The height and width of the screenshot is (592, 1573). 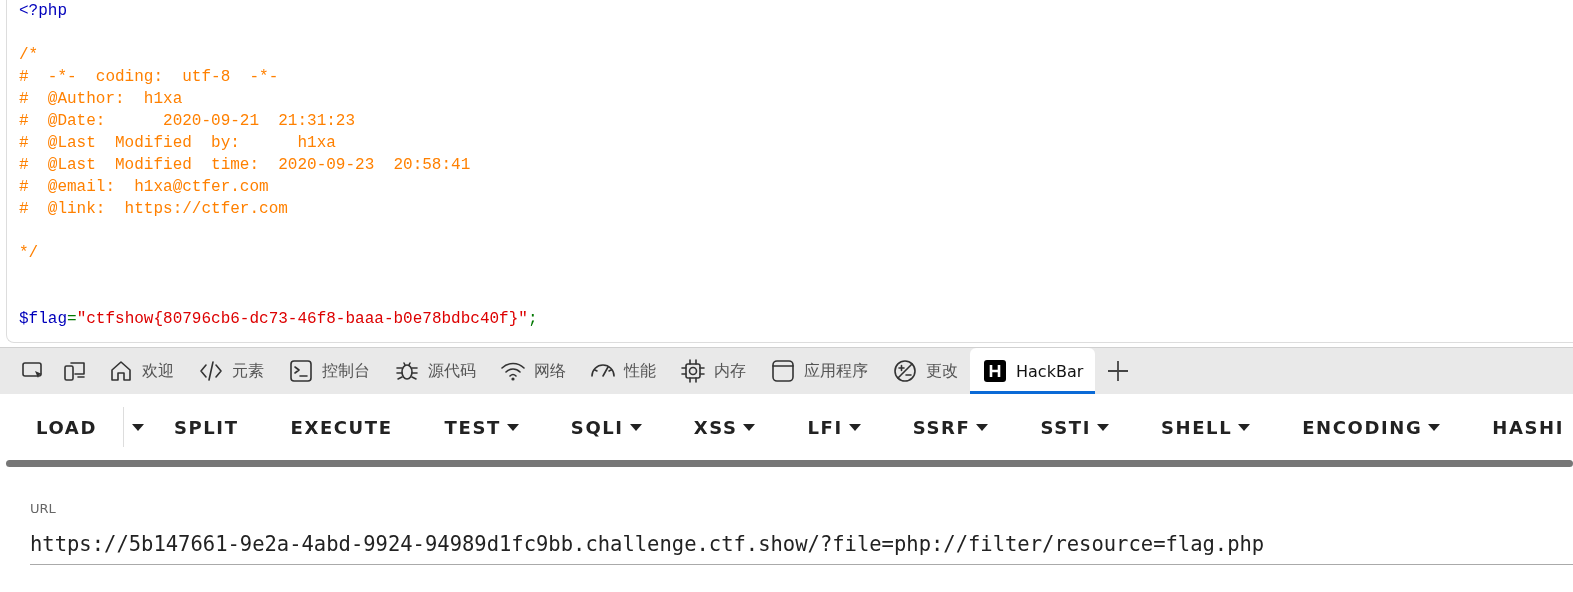 I want to click on home-icon, so click(x=121, y=371).